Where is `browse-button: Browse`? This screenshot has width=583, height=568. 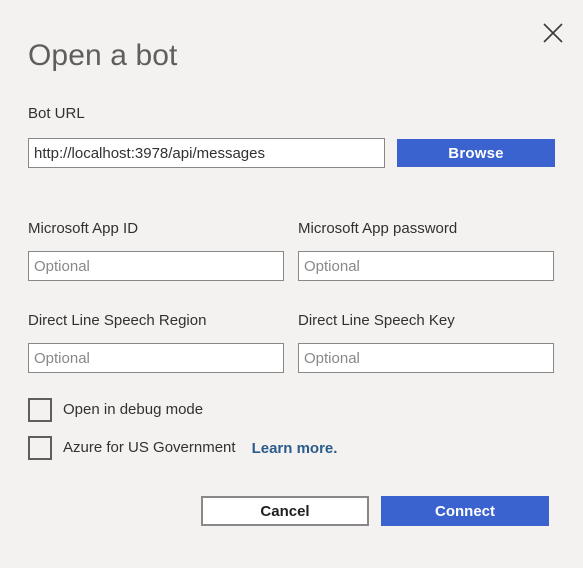
browse-button: Browse is located at coordinates (476, 153).